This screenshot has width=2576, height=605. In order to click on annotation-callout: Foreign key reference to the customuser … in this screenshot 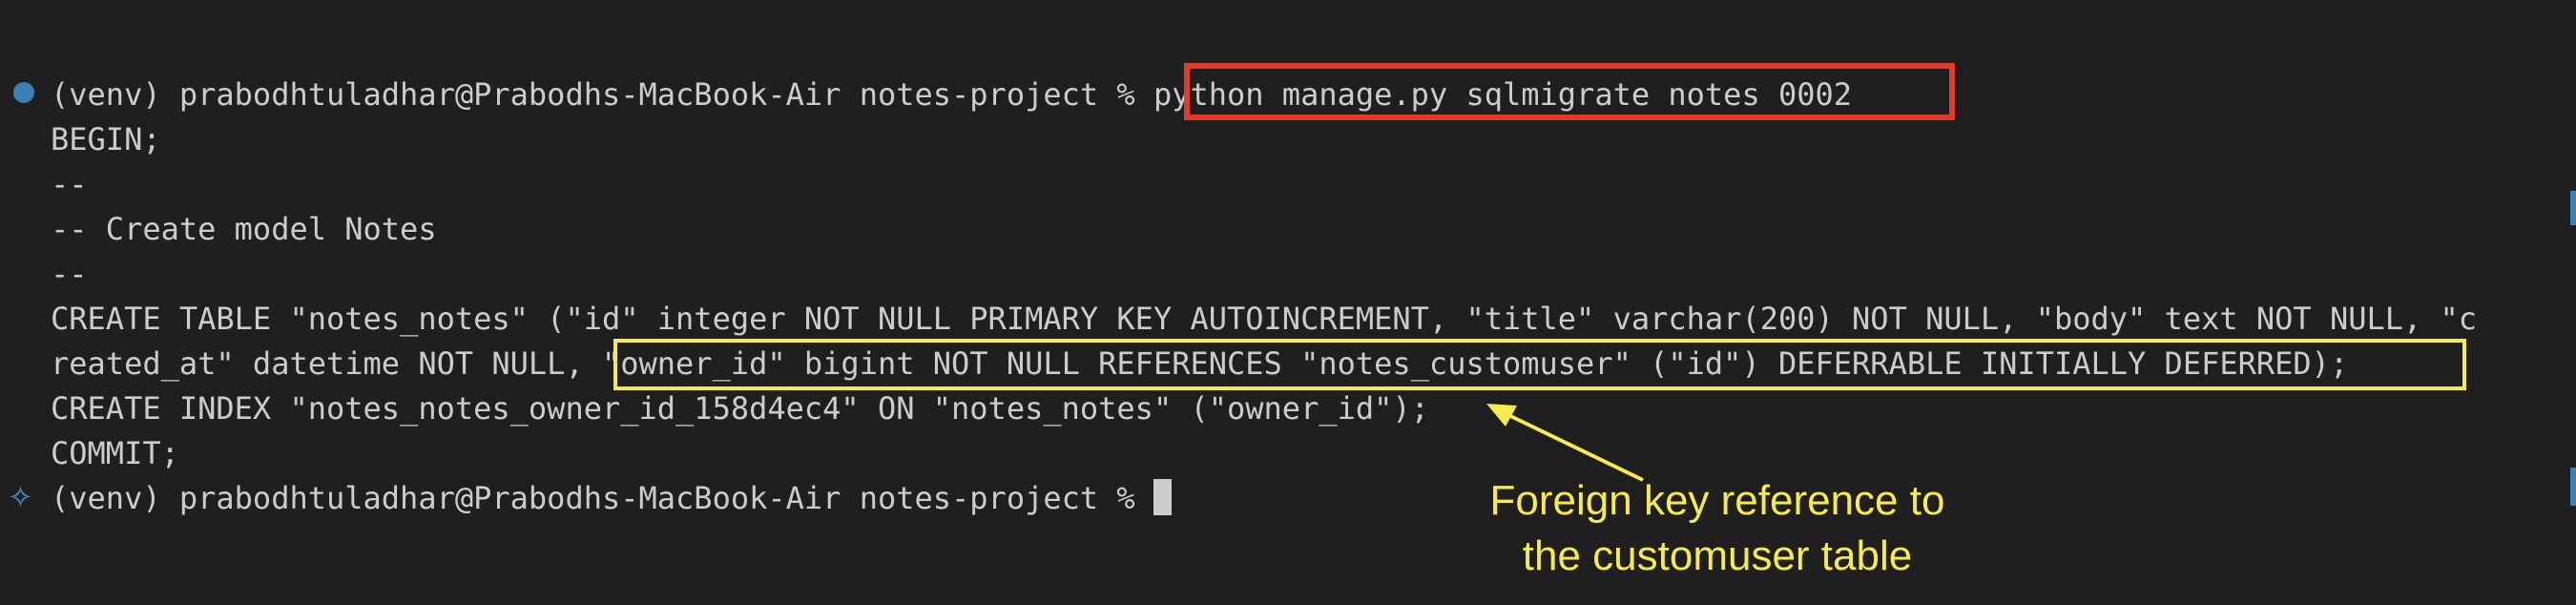, I will do `click(1717, 528)`.